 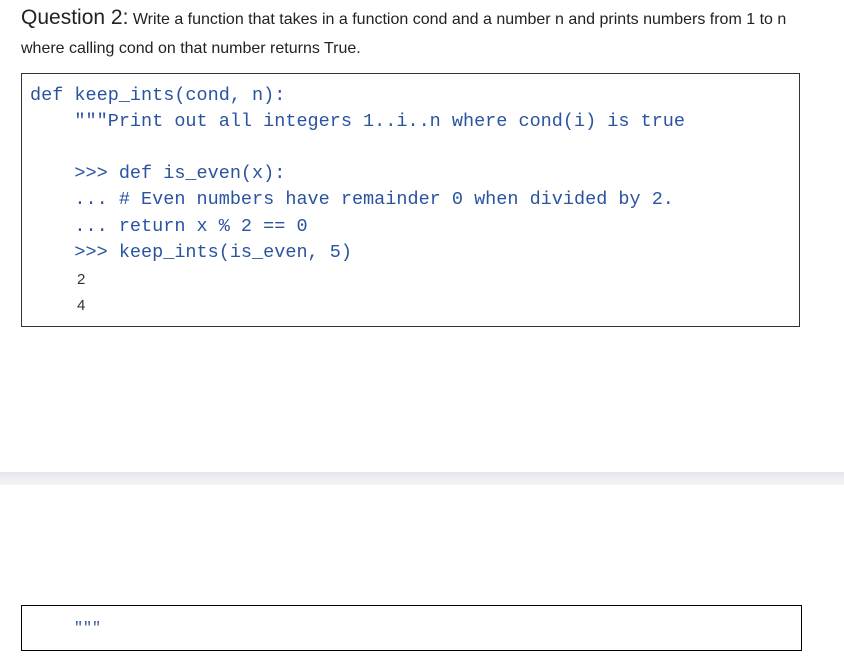 I want to click on code-line: def keep_ints(cond, n):, so click(x=158, y=95).